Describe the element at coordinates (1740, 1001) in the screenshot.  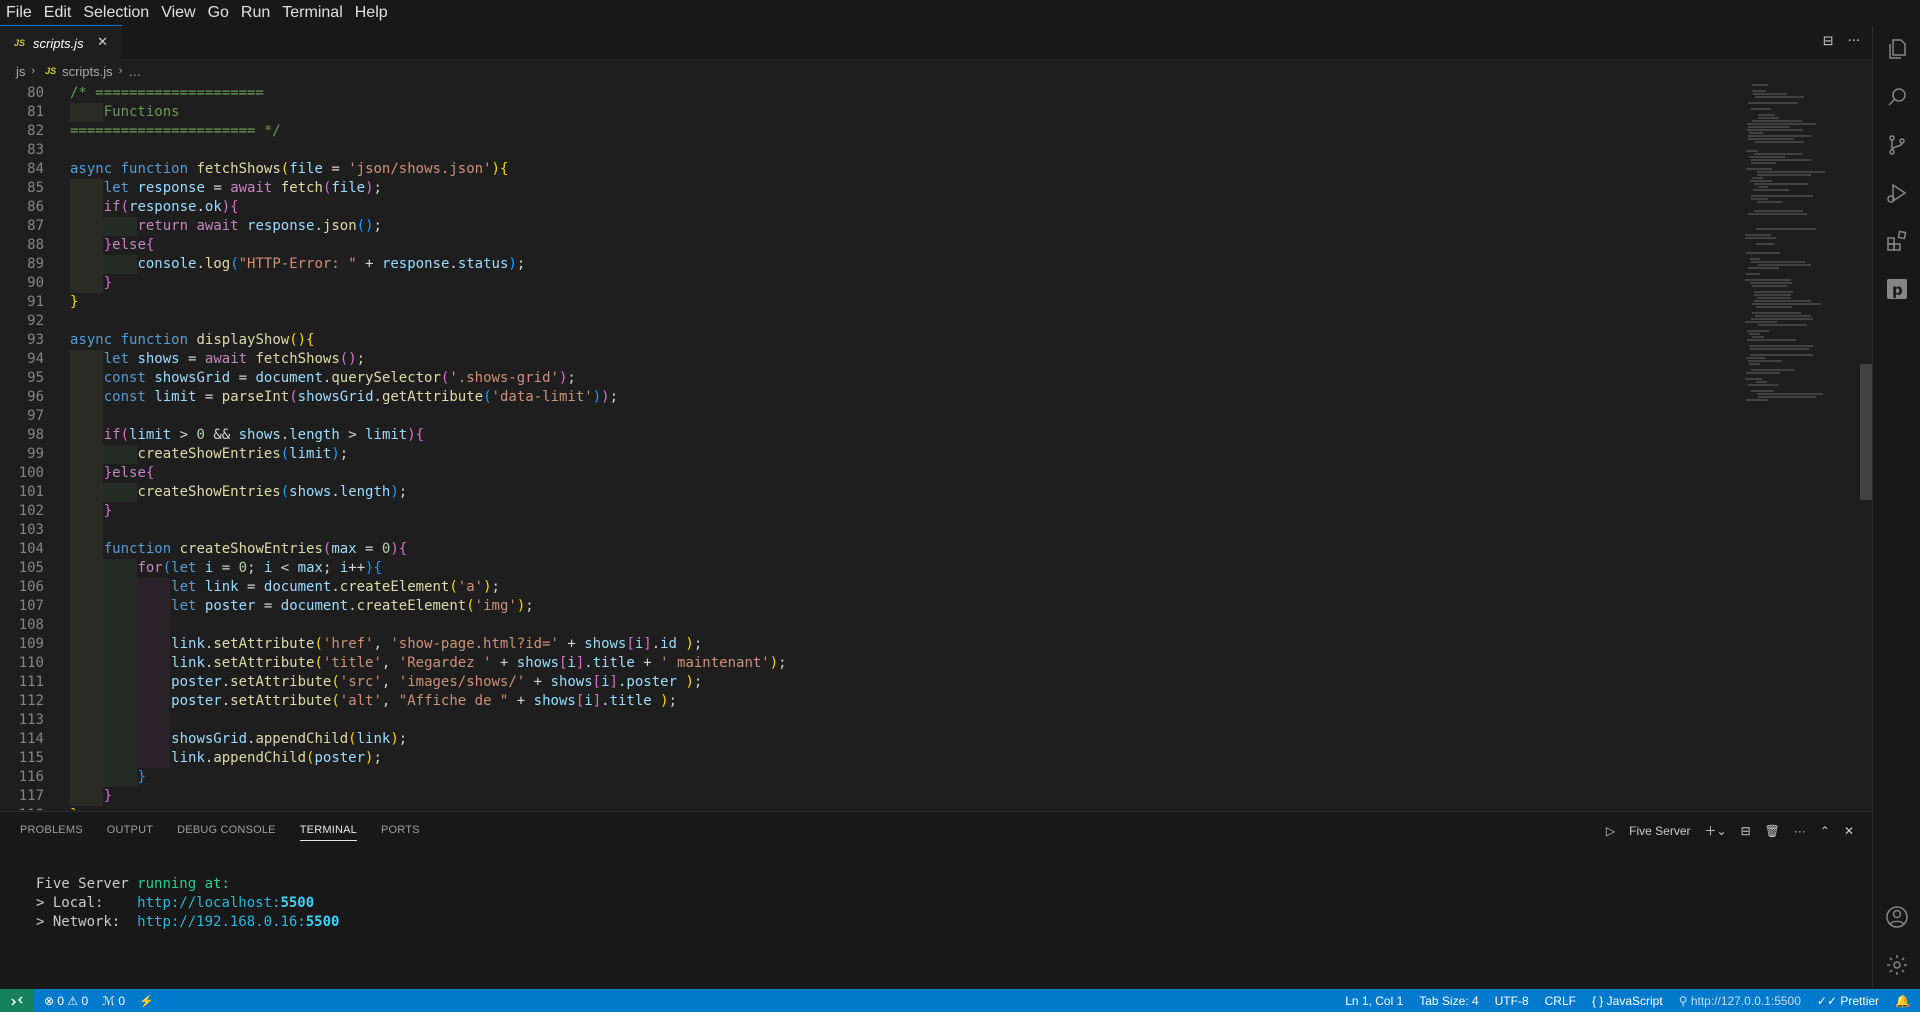
I see `five-server-url: ⚲ http://127.0.0.1:5500` at that location.